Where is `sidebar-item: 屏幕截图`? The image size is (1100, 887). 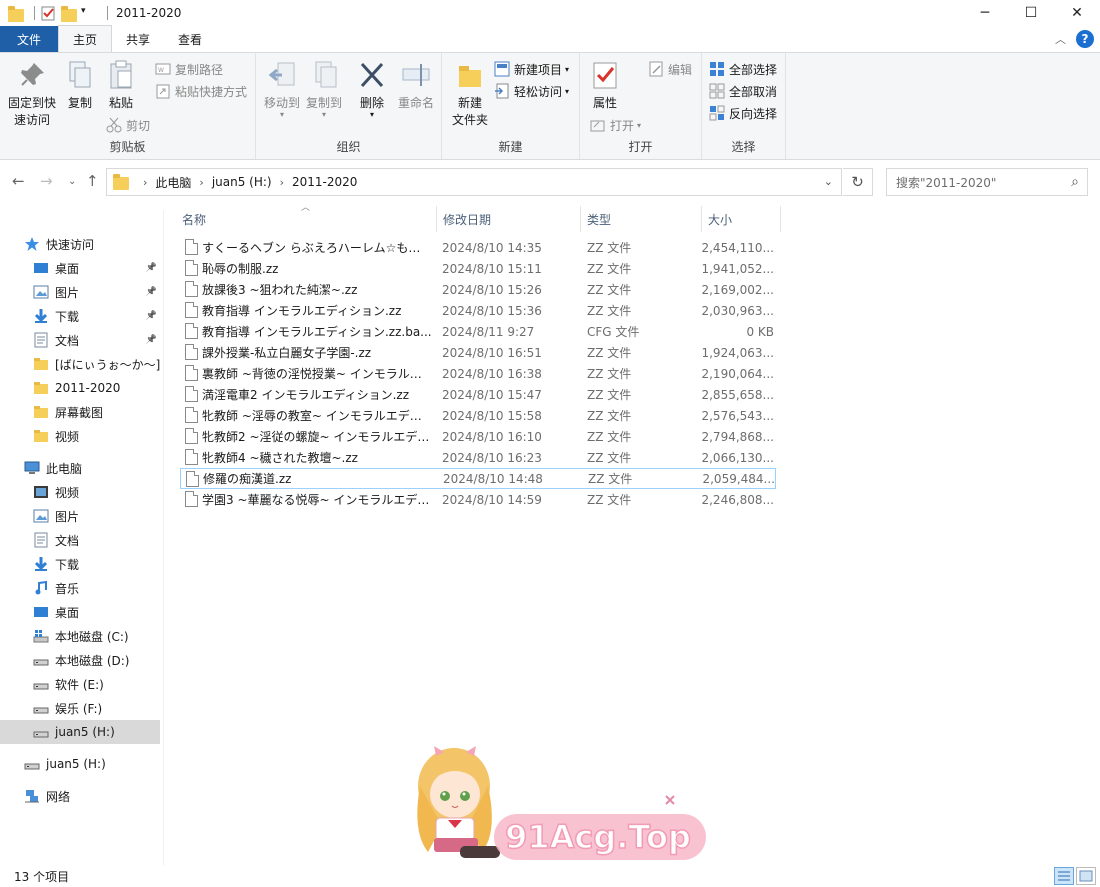 sidebar-item: 屏幕截图 is located at coordinates (80, 412).